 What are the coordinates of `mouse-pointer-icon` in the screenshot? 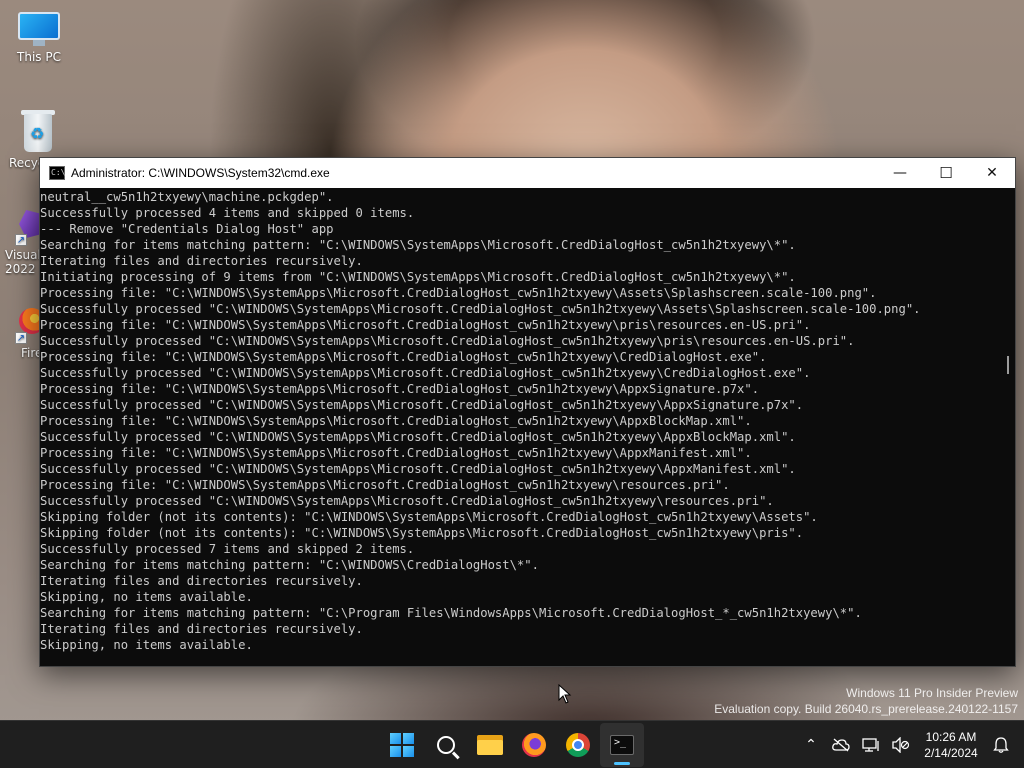 It's located at (565, 694).